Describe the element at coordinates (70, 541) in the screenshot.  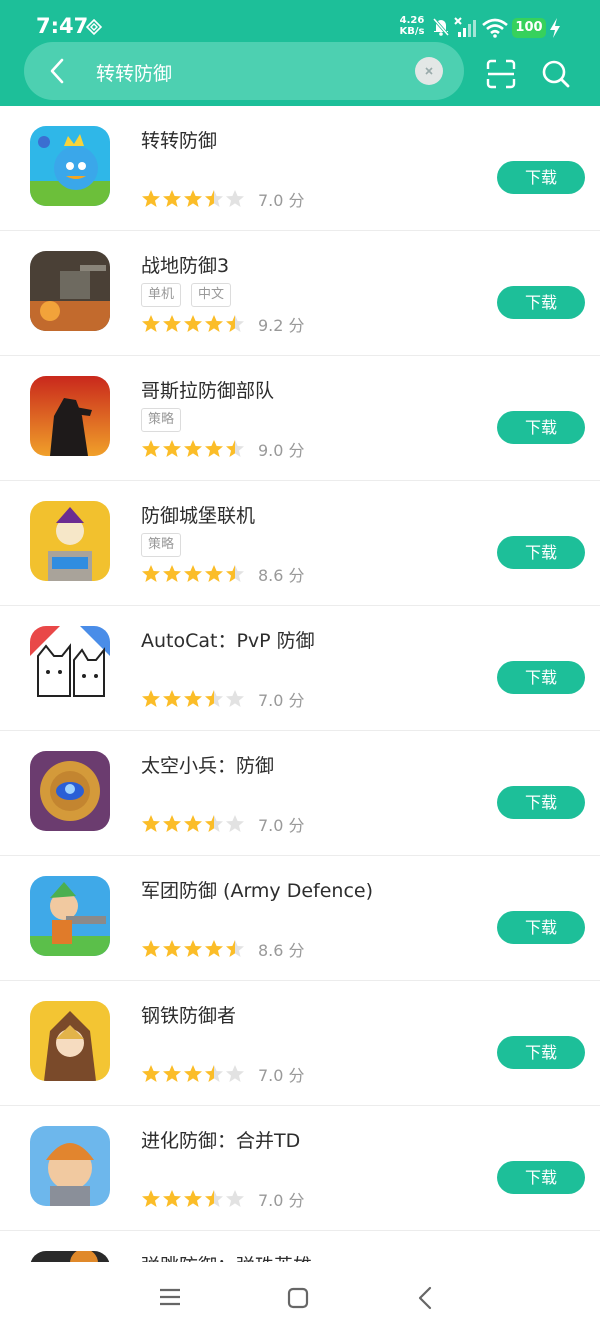
I see `app-icon-defense-castle` at that location.